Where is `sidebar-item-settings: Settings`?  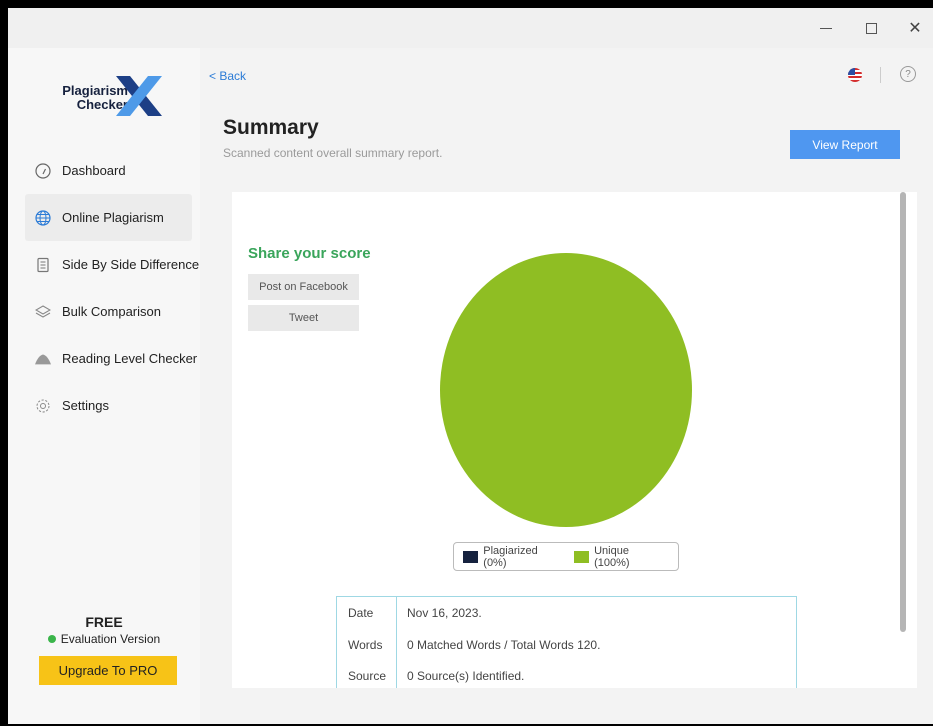 sidebar-item-settings: Settings is located at coordinates (108, 405).